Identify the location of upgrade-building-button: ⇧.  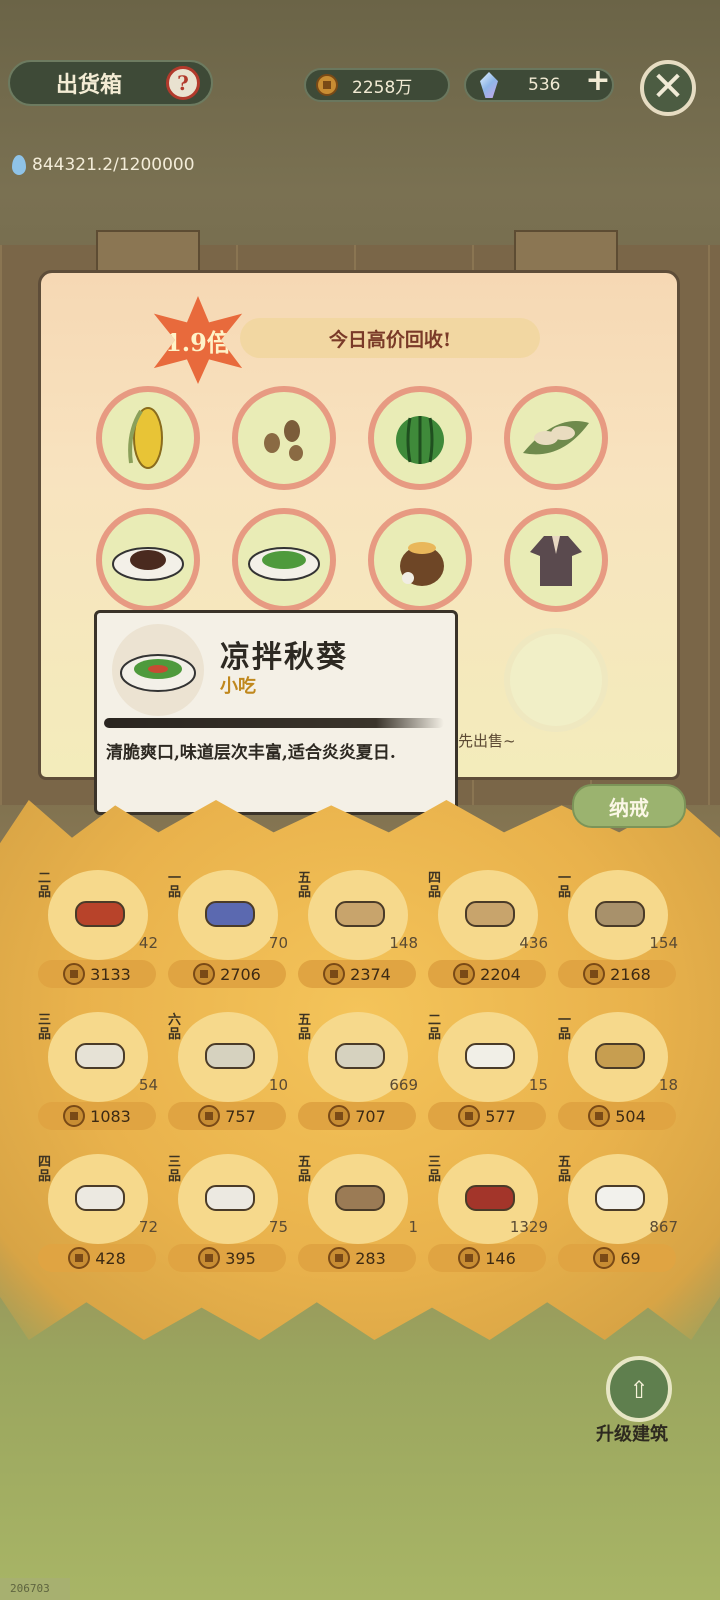
(639, 1389).